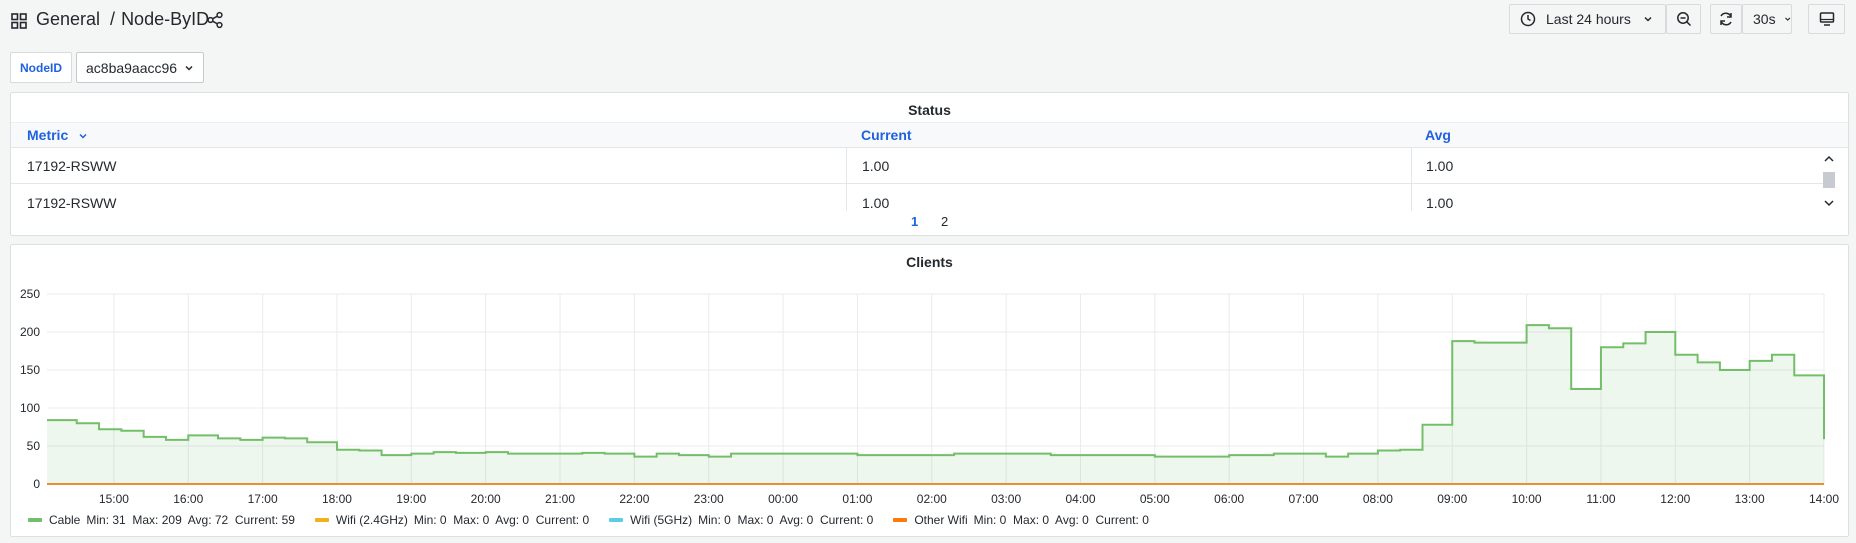  I want to click on x-tick-label: 07:00, so click(1304, 499).